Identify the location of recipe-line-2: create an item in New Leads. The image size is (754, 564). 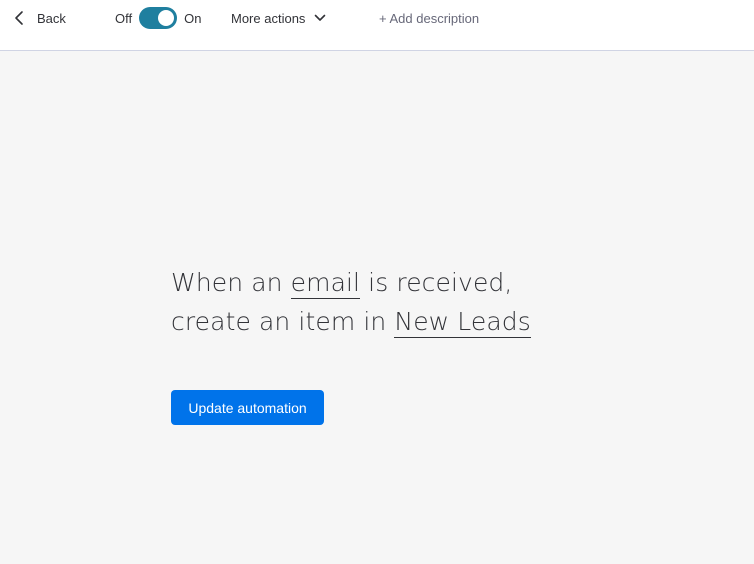
(406, 321).